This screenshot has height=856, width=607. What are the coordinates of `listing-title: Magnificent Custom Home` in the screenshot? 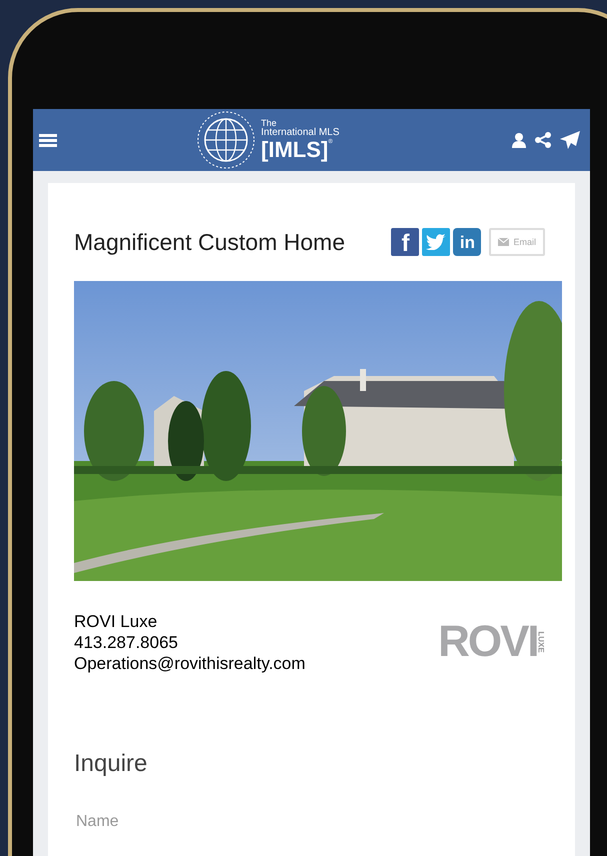 It's located at (209, 242).